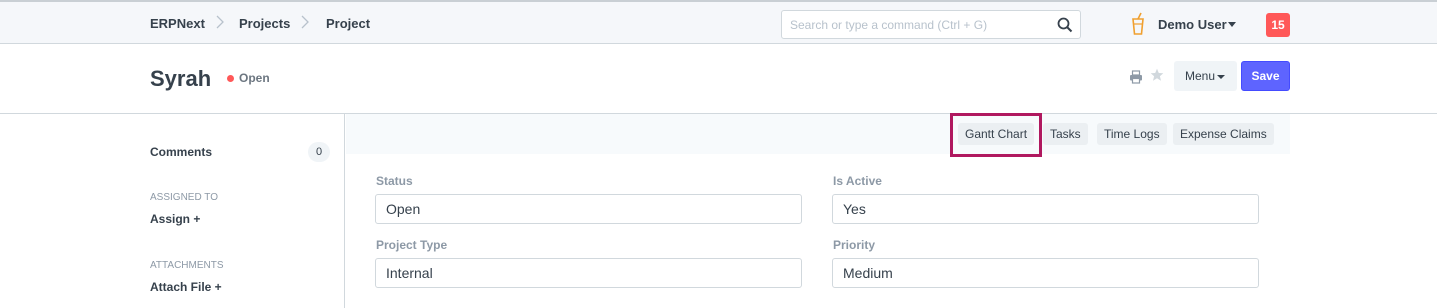 This screenshot has height=308, width=1437. What do you see at coordinates (1045, 273) in the screenshot?
I see `priority-field` at bounding box center [1045, 273].